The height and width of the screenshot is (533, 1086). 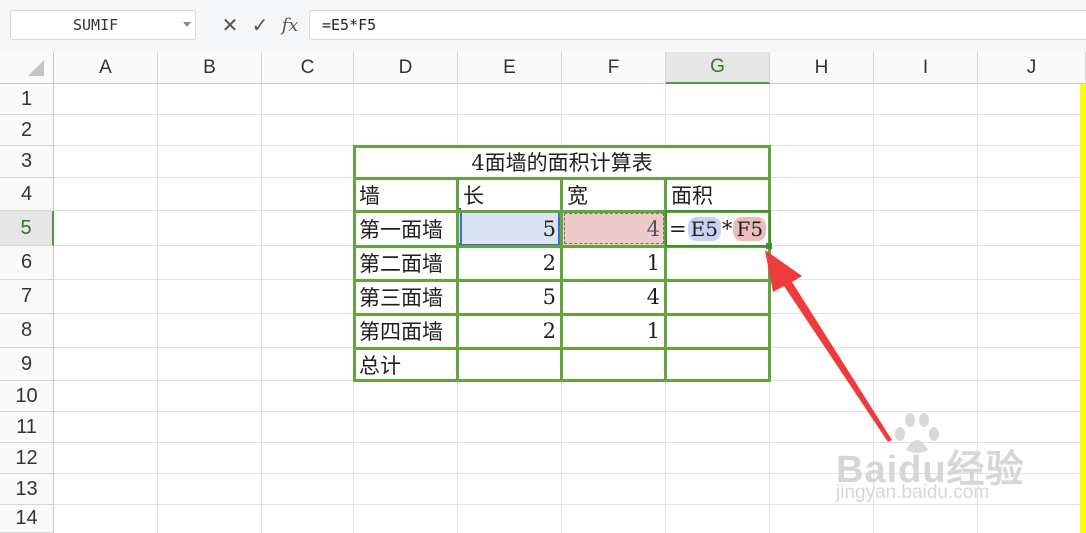 What do you see at coordinates (1083, 308) in the screenshot?
I see `right-edge-highlight` at bounding box center [1083, 308].